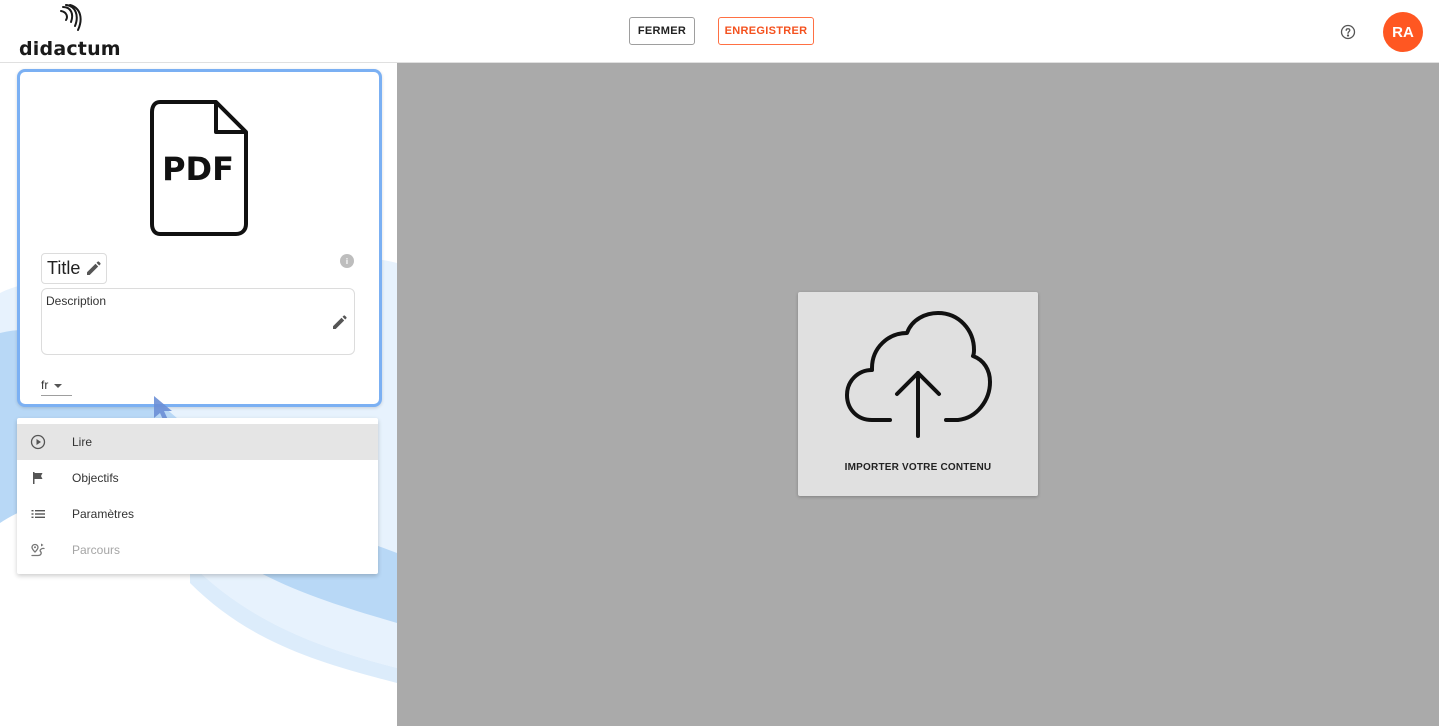 The image size is (1439, 726). What do you see at coordinates (197, 550) in the screenshot?
I see `menu-item-route: Parcours` at bounding box center [197, 550].